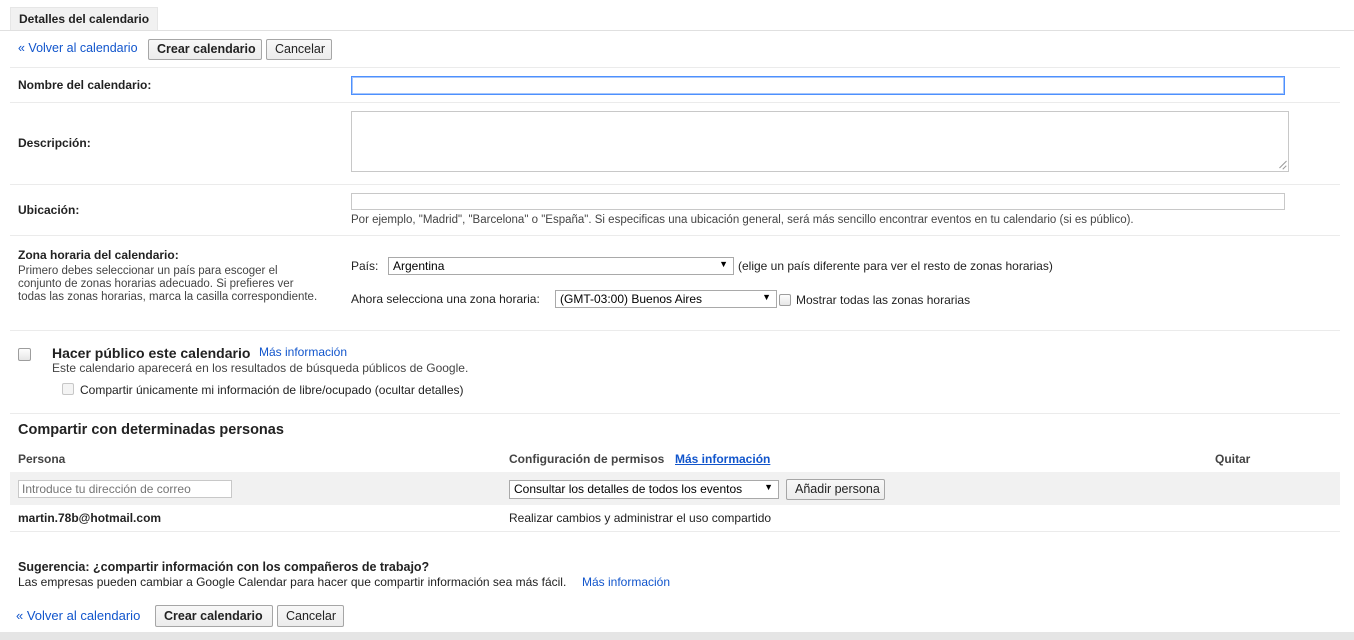  Describe the element at coordinates (722, 459) in the screenshot. I see `permissions-more-info-link: Más información` at that location.